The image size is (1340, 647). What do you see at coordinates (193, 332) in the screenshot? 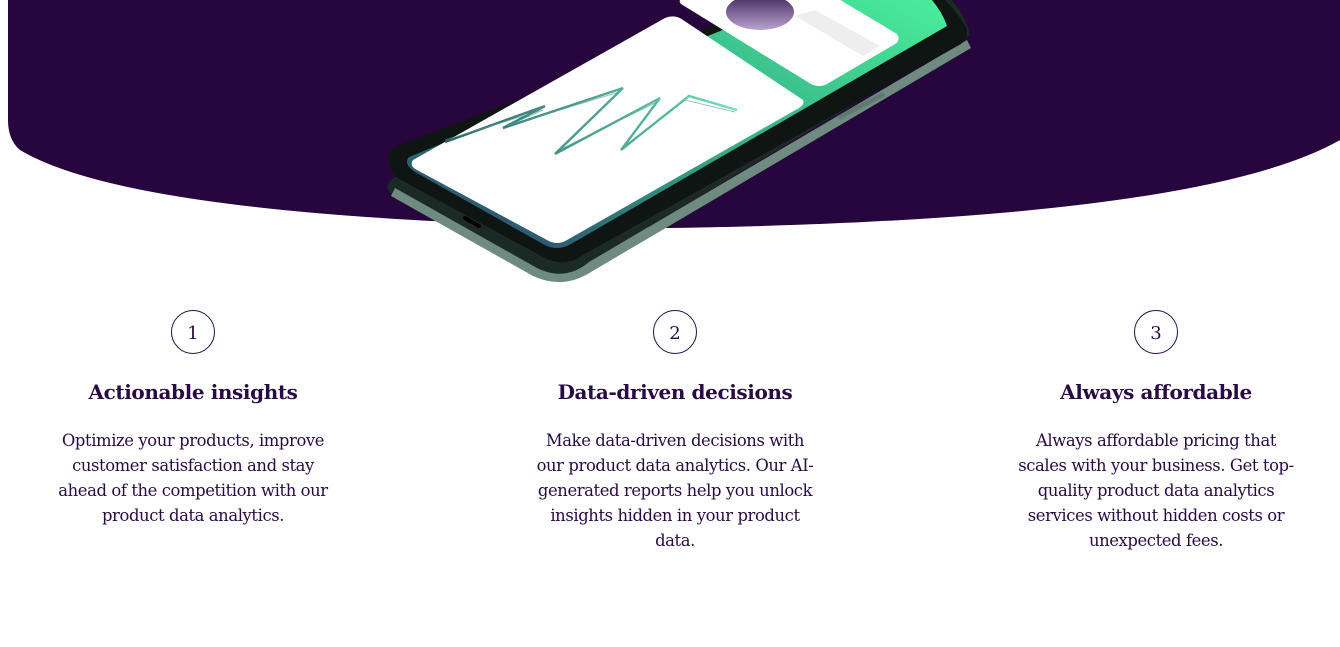
I see `step-number-badge: 1` at bounding box center [193, 332].